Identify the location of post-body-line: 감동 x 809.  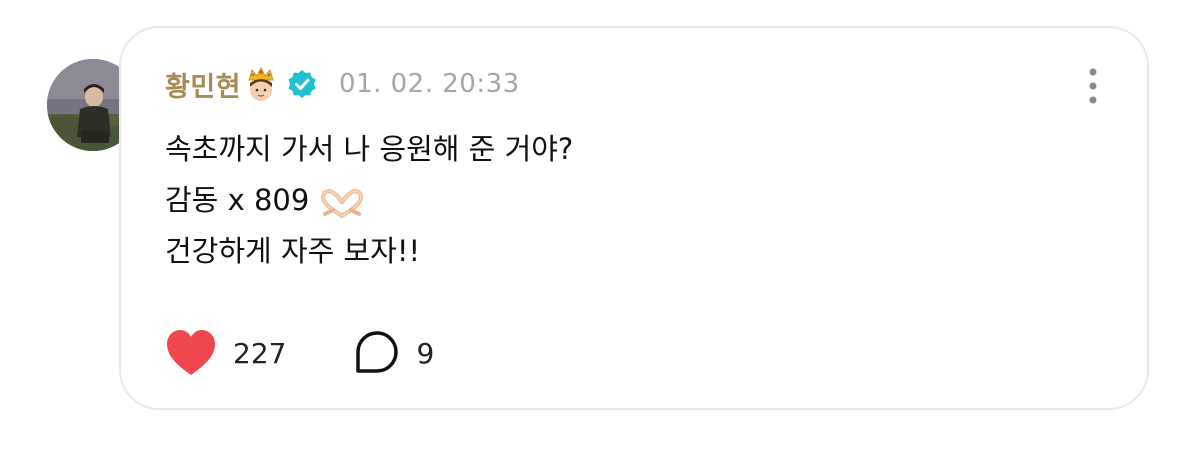
(369, 200).